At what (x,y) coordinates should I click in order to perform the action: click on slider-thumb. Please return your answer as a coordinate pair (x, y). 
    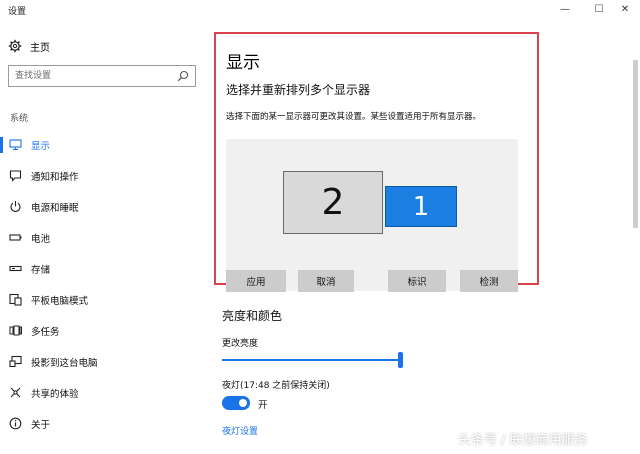
    Looking at the image, I should click on (400, 360).